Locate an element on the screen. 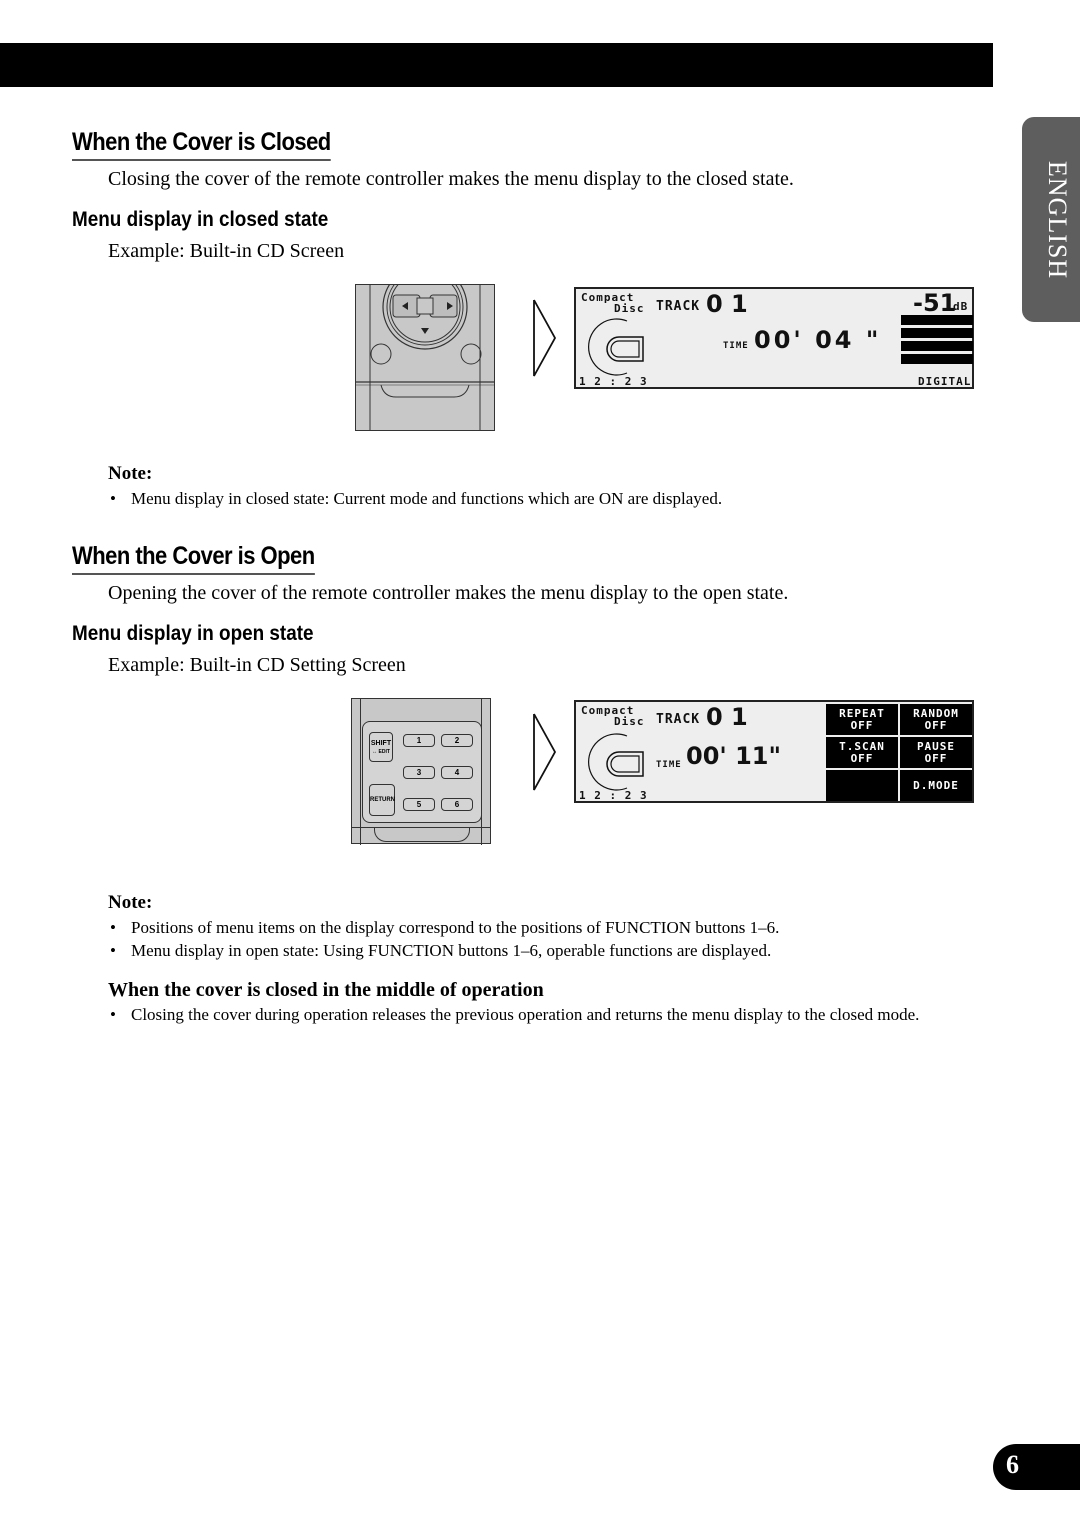 This screenshot has width=1080, height=1533. header-bar is located at coordinates (496, 65).